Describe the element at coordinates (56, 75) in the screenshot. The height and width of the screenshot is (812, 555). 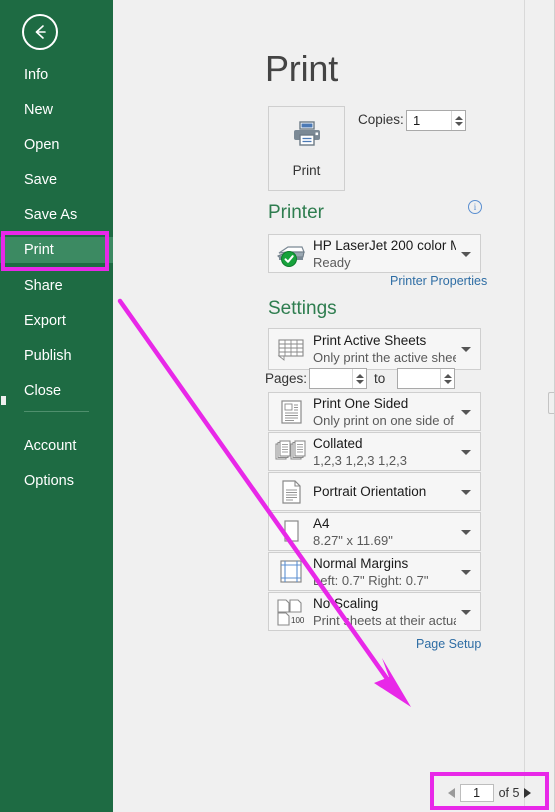
I see `sidebar-item-info: Info` at that location.